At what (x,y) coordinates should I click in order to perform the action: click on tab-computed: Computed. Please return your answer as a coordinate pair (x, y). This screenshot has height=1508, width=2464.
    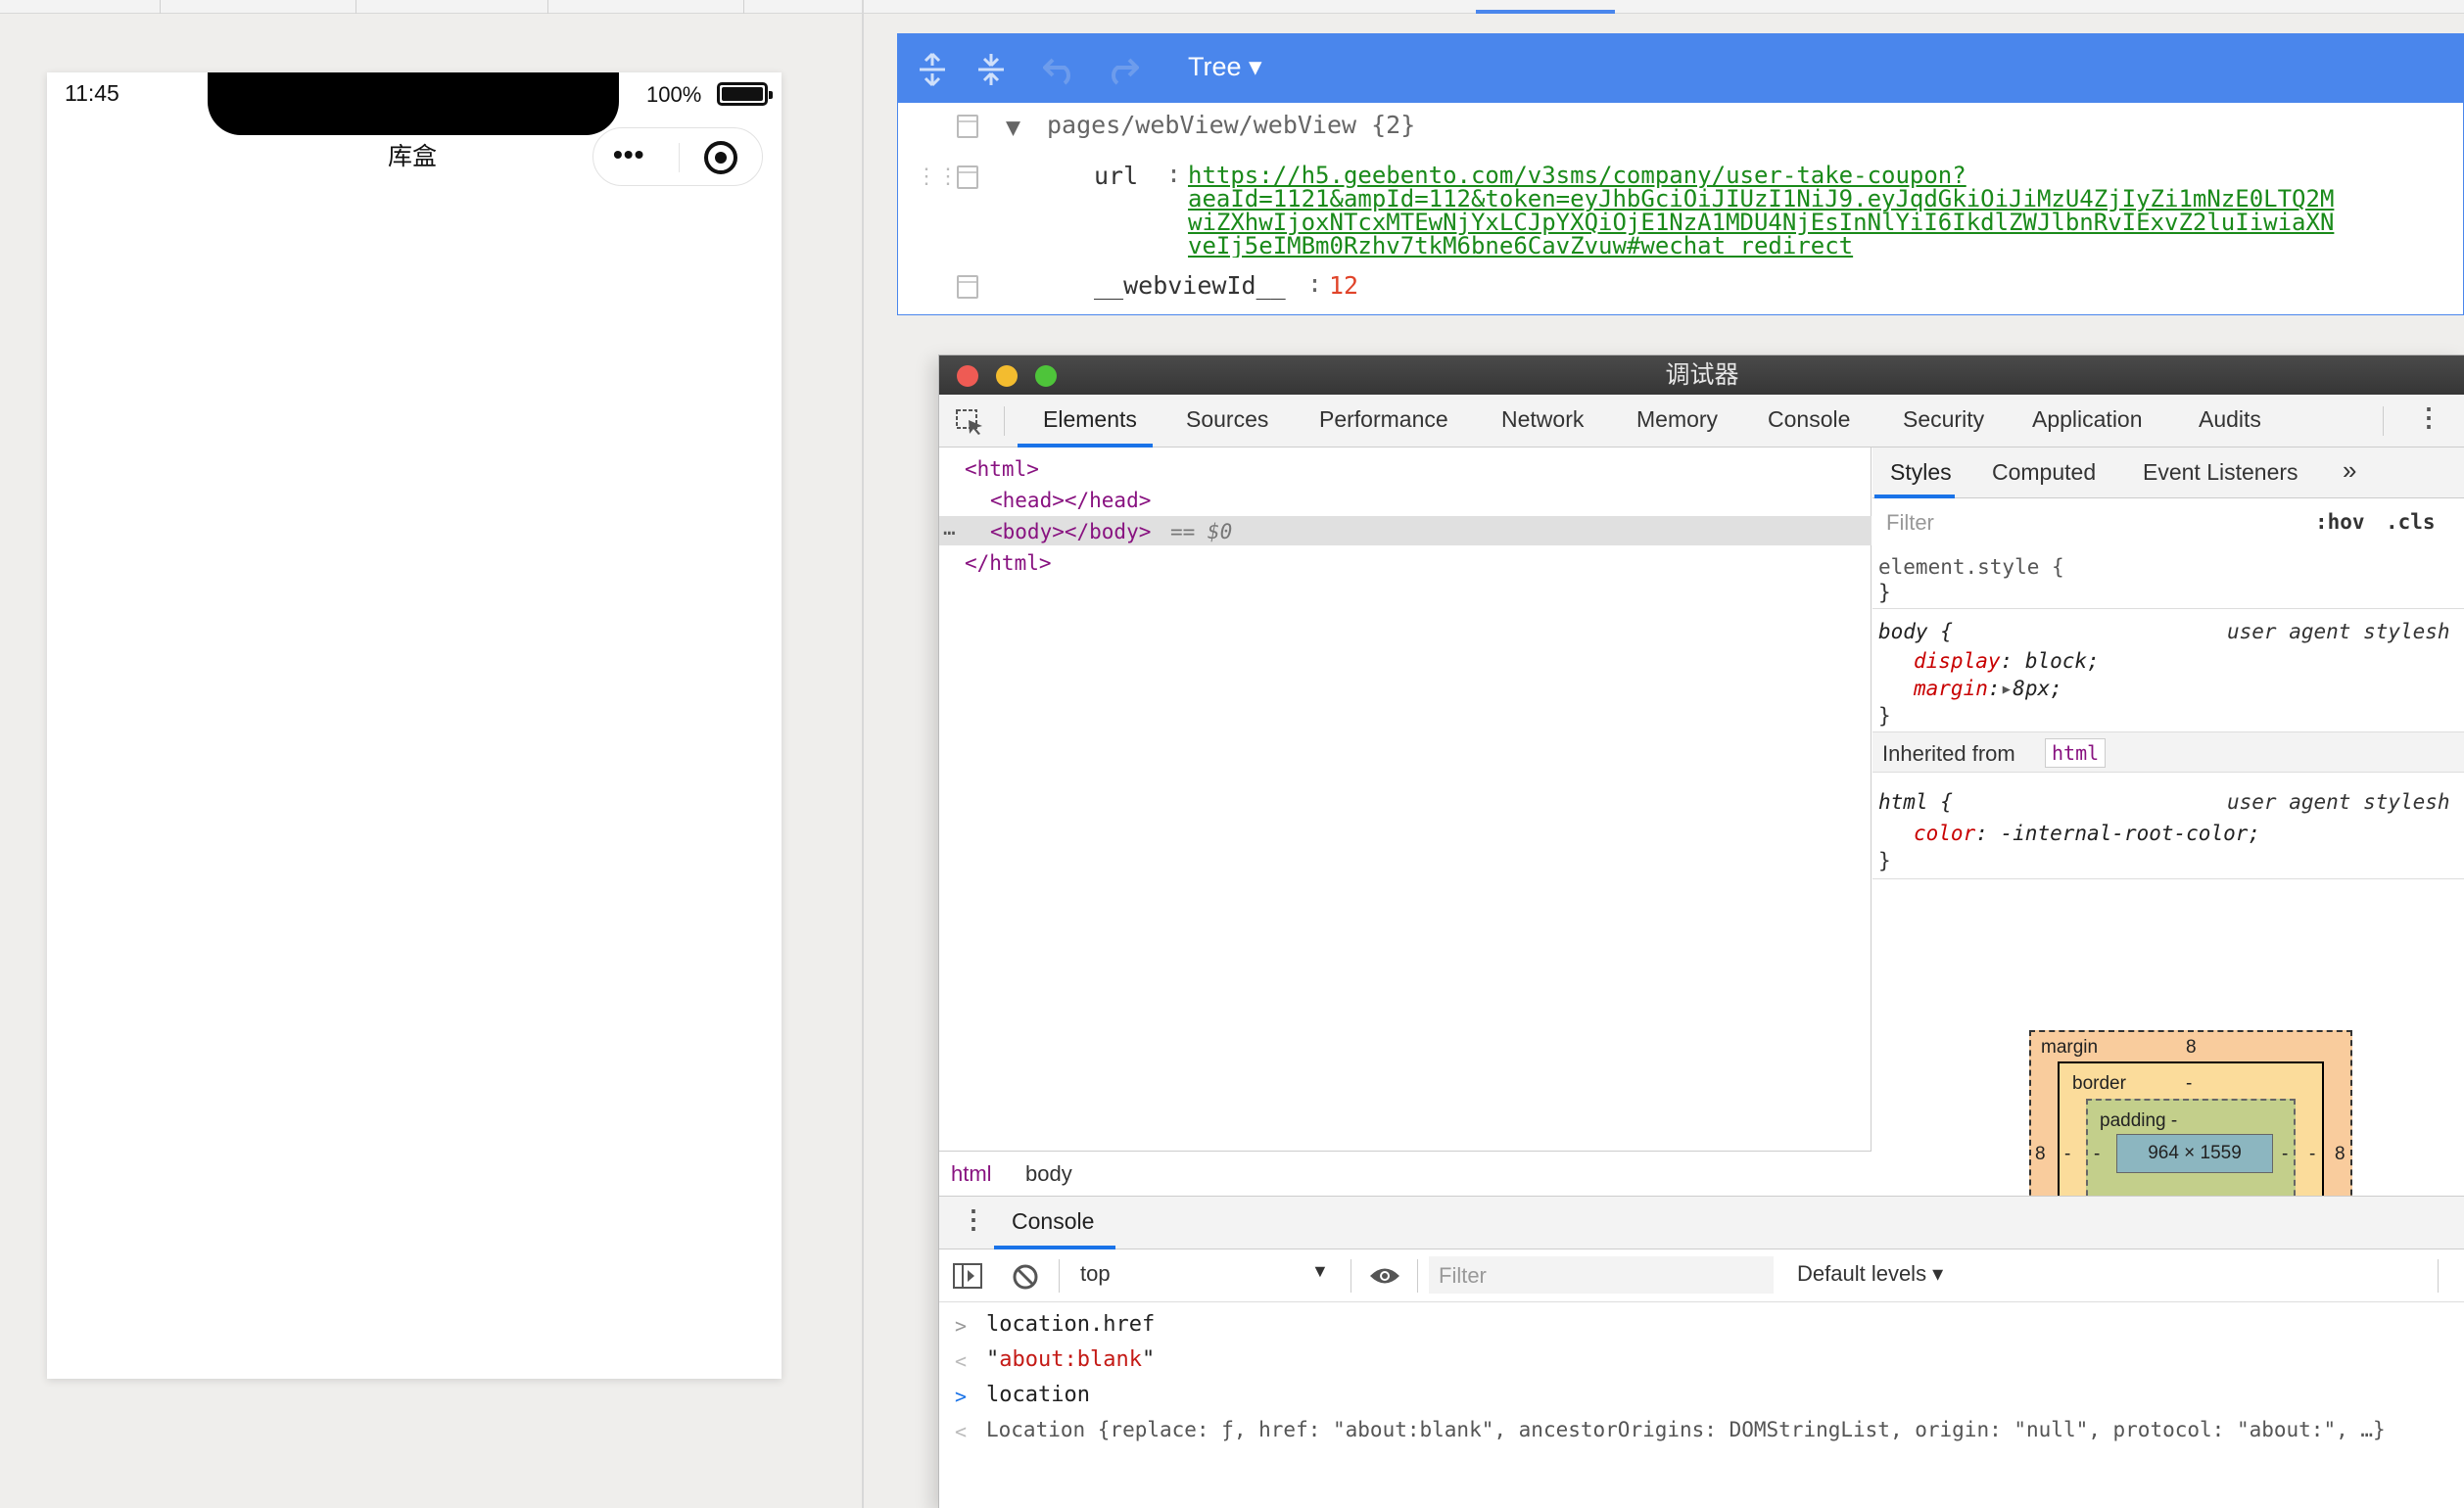
    Looking at the image, I should click on (2044, 472).